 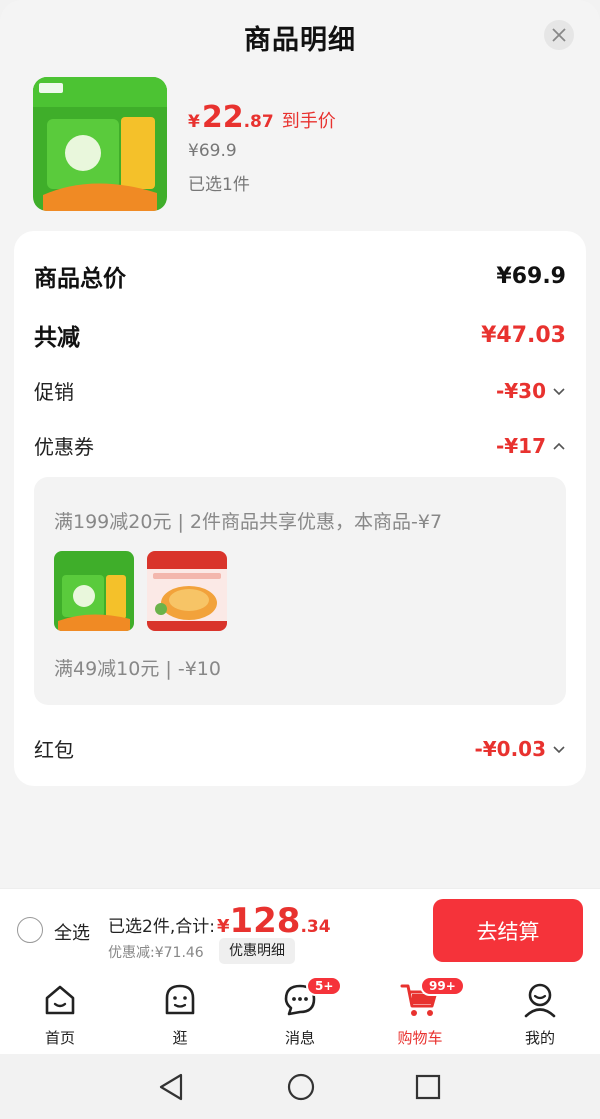 What do you see at coordinates (300, 748) in the screenshot?
I see `row-red-packet: 红包 -¥0.03` at bounding box center [300, 748].